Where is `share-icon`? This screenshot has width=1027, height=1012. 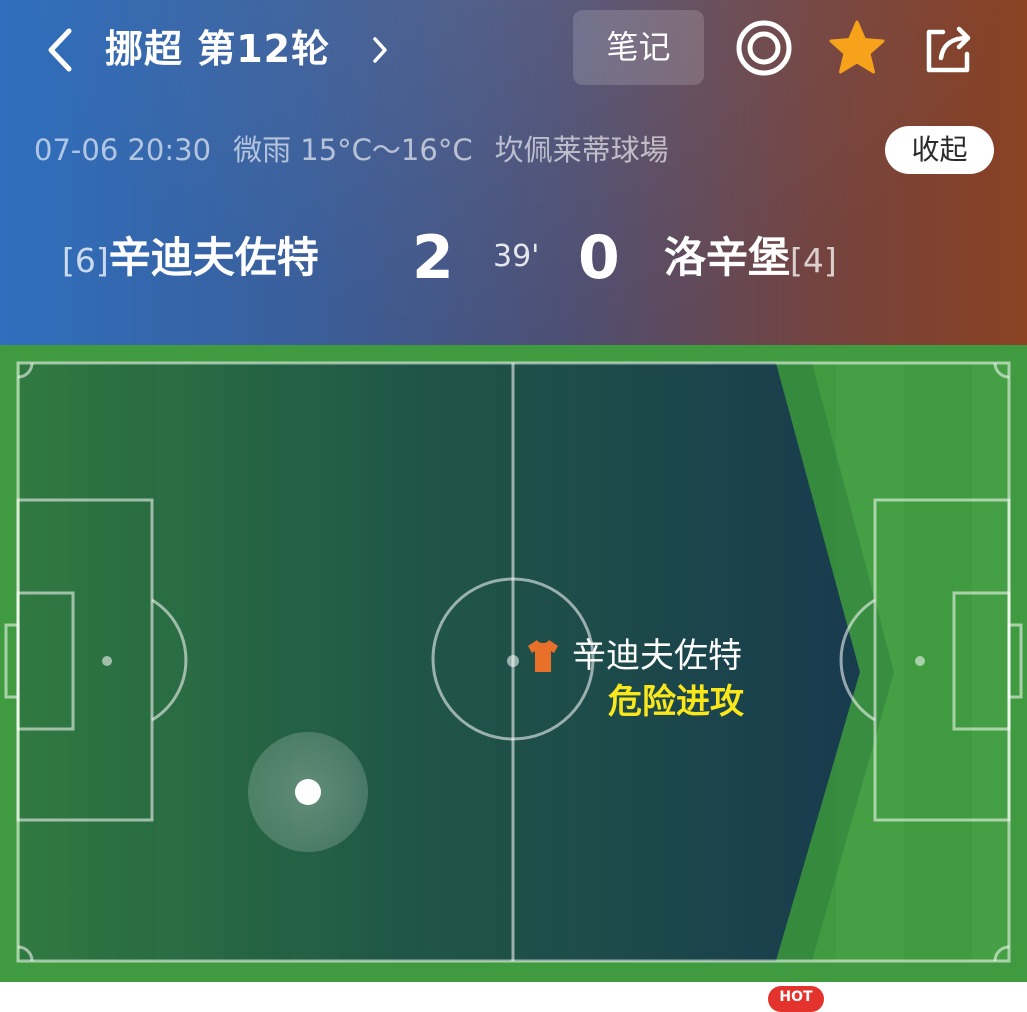
share-icon is located at coordinates (948, 49).